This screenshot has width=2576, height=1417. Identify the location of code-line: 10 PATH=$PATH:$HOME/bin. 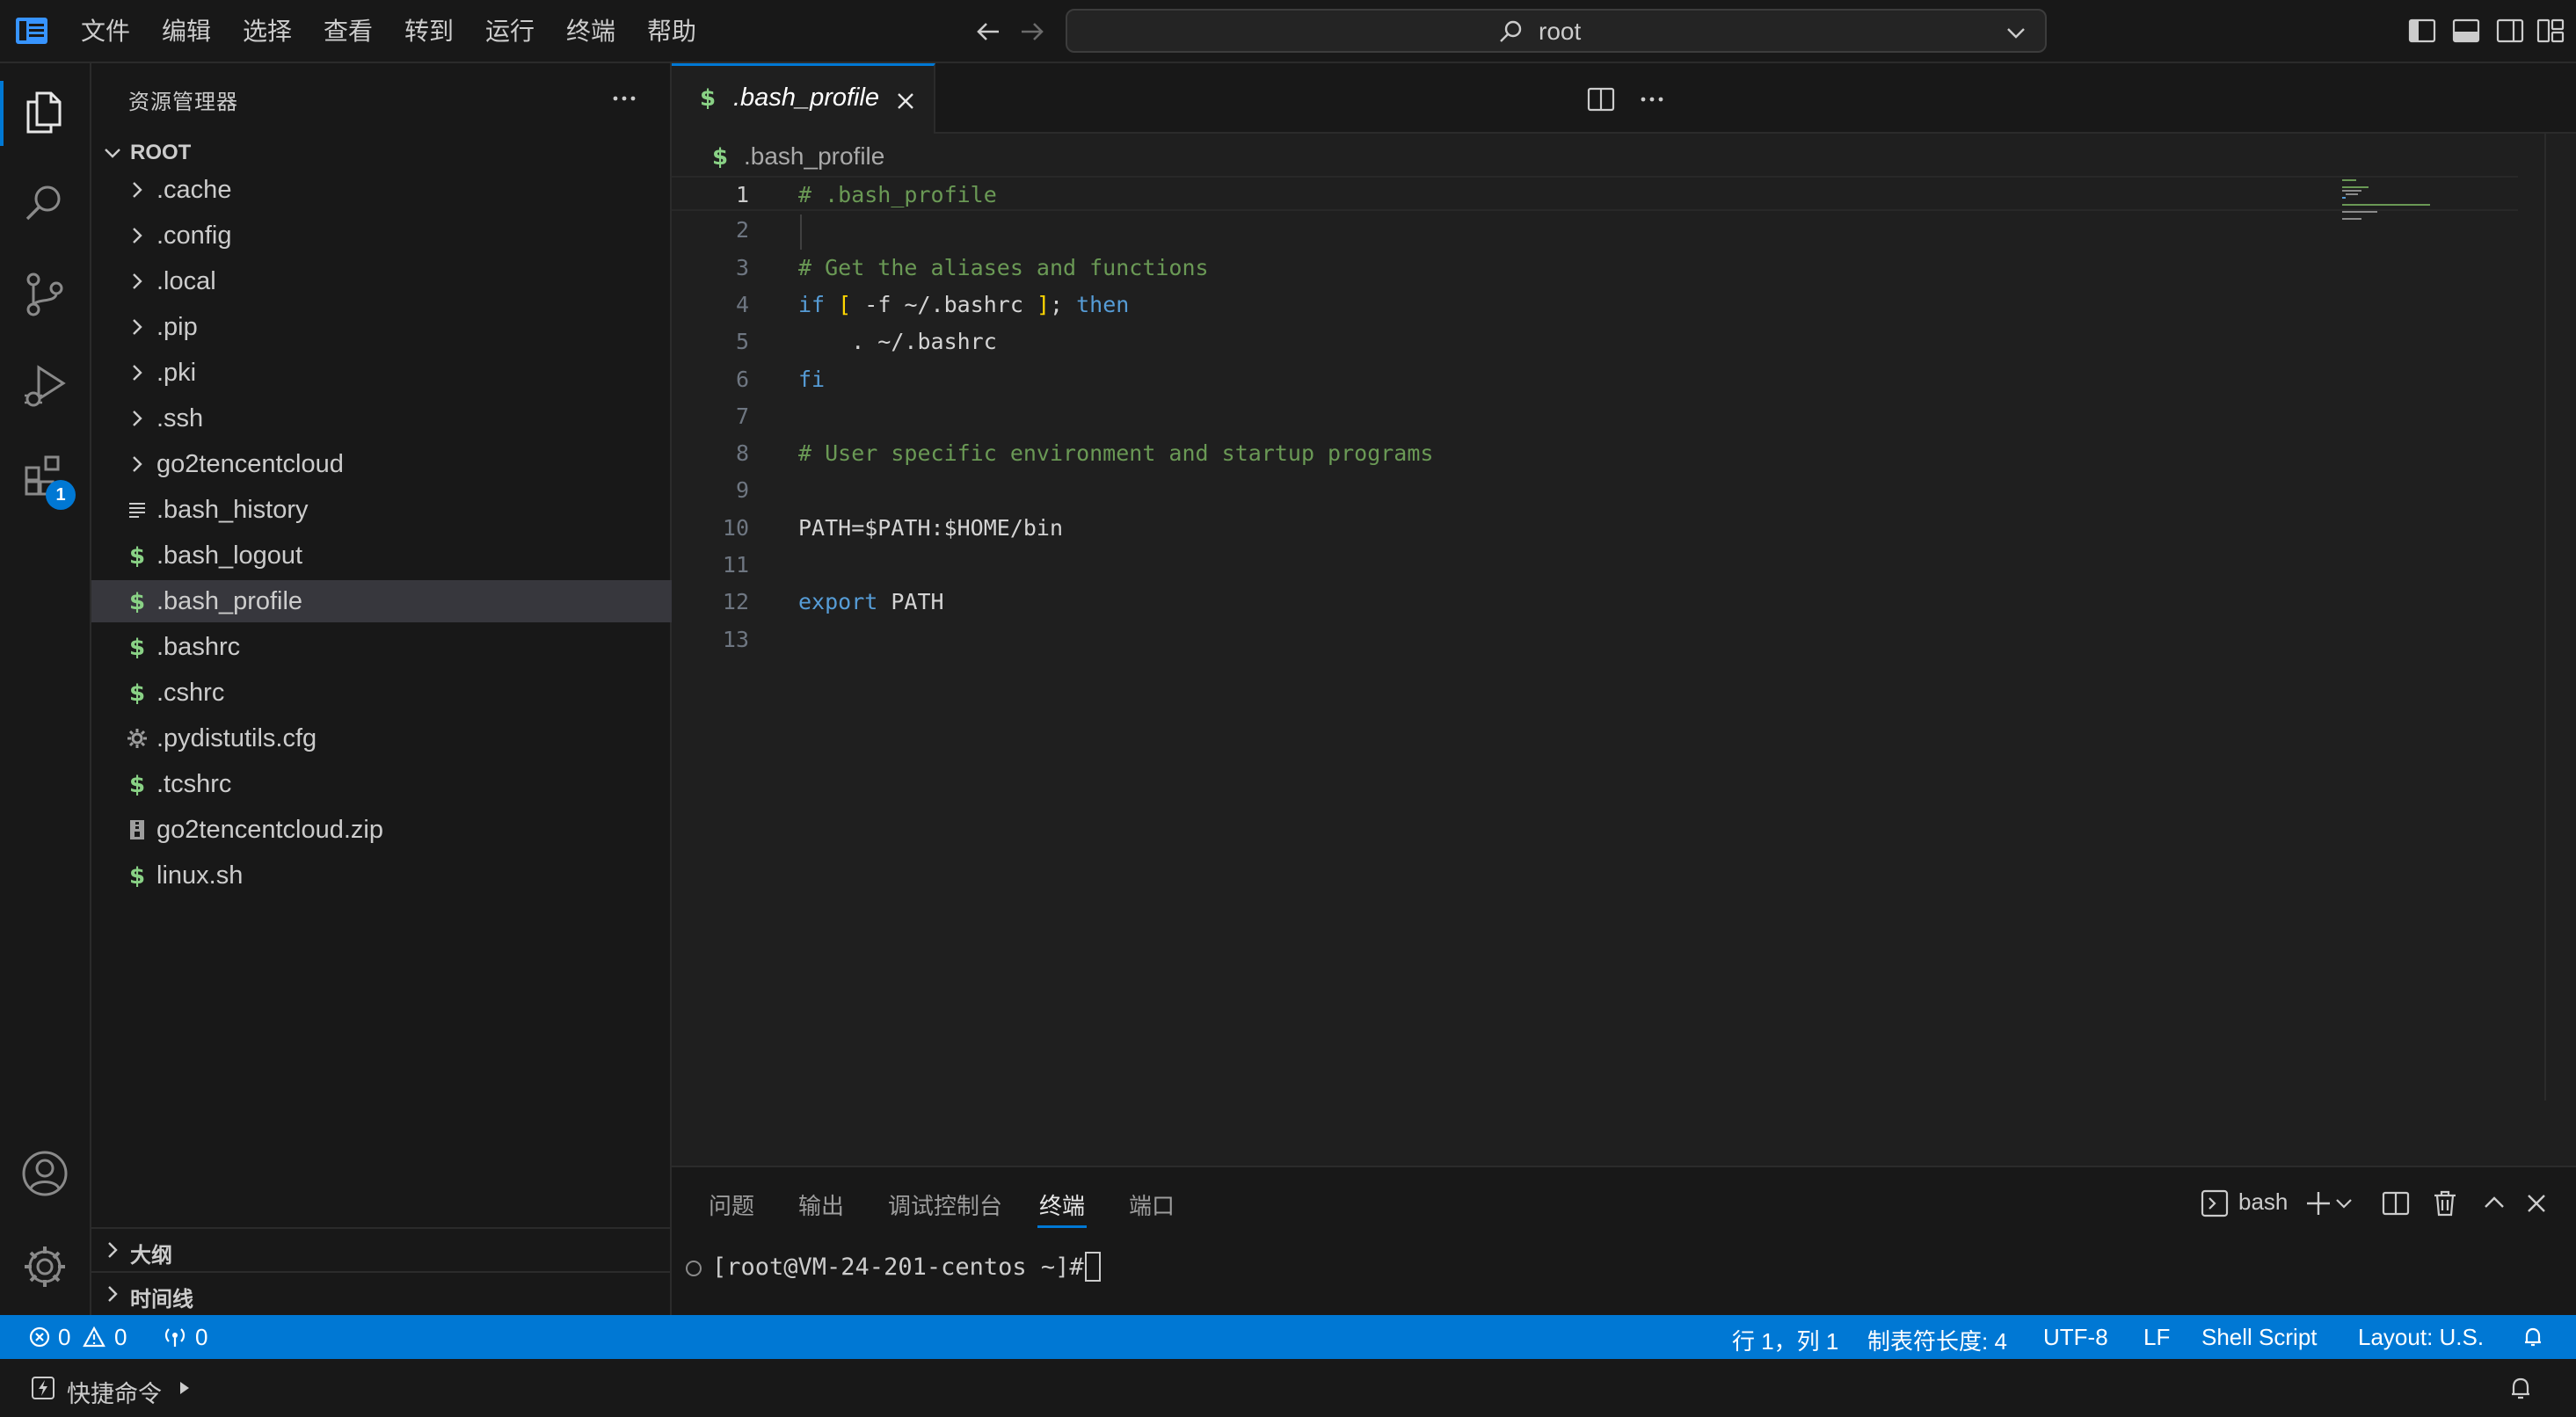
(1595, 529).